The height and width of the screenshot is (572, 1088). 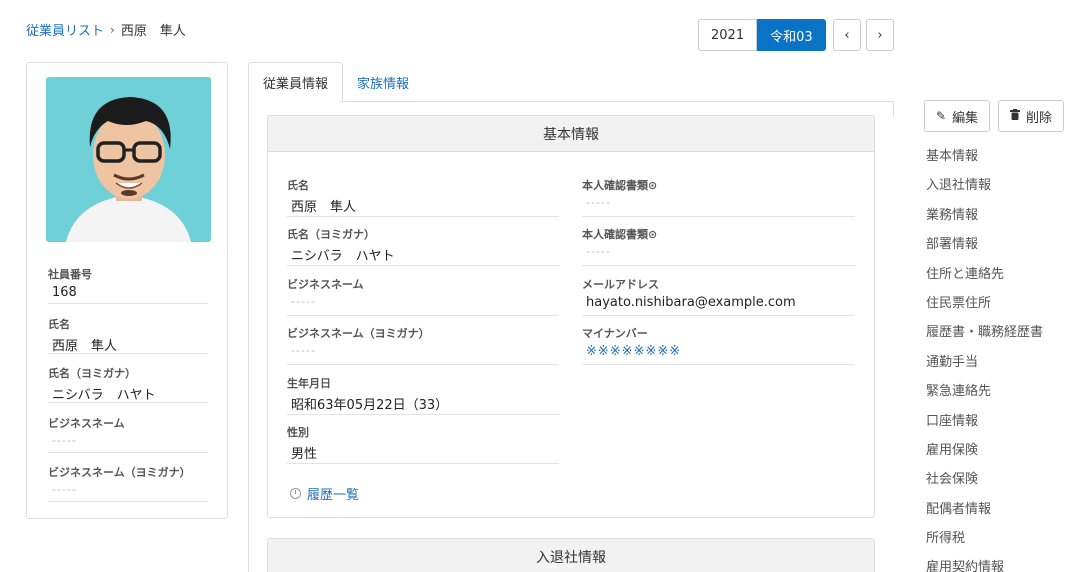 I want to click on avatar, so click(x=128, y=159).